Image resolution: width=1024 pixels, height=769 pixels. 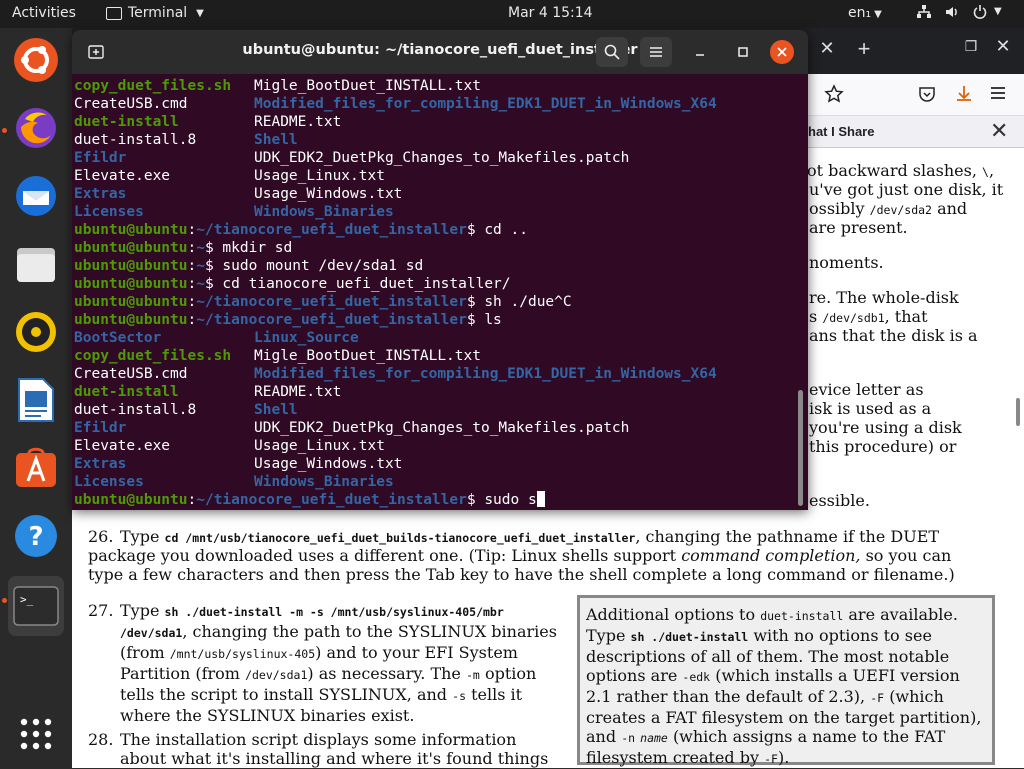 I want to click on command-text: $ sudo mount /dev/sda1 sd, so click(x=314, y=266).